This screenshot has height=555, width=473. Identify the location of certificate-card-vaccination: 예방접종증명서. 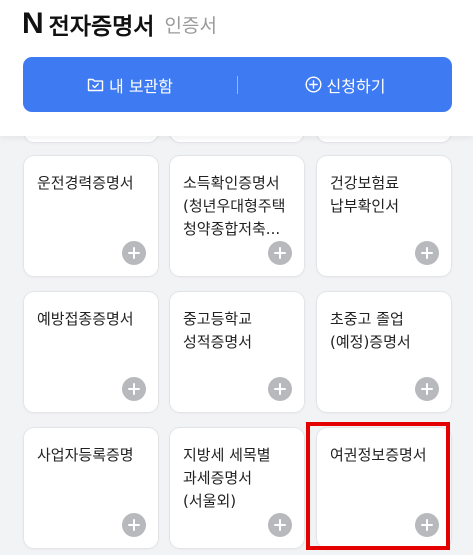
(91, 352).